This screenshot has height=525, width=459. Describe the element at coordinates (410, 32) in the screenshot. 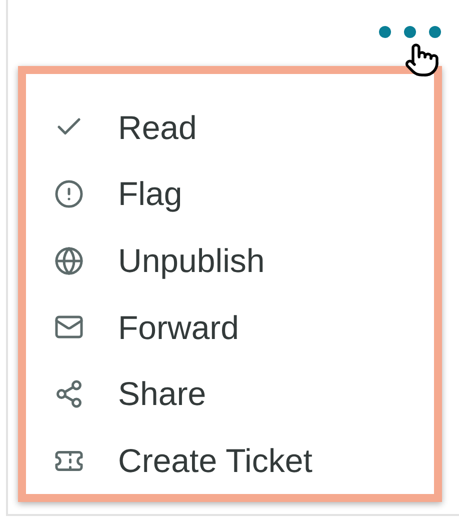

I see `more-options-icon` at that location.